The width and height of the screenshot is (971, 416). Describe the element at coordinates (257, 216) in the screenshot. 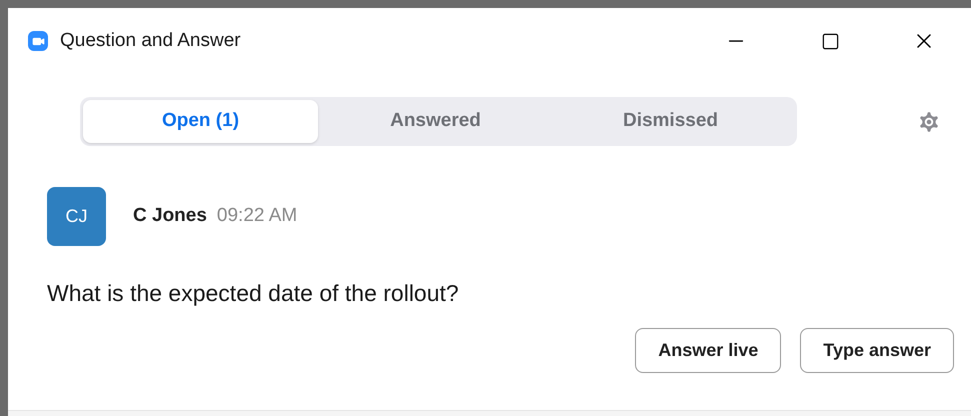

I see `question-time: 09:22 AM` at that location.